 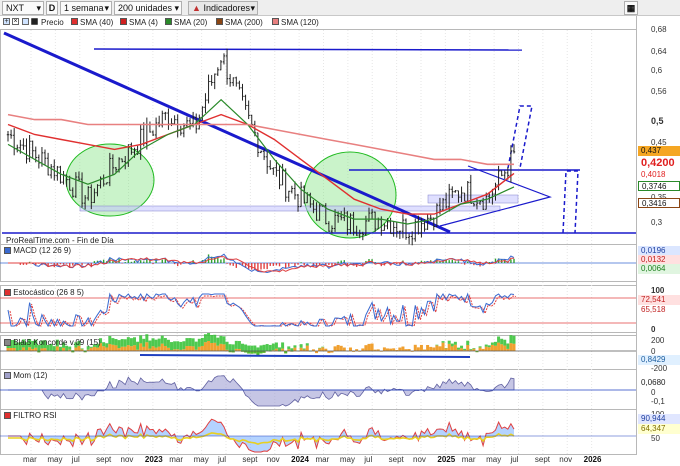 What do you see at coordinates (659, 151) in the screenshot?
I see `price-last-badge: 0,437` at bounding box center [659, 151].